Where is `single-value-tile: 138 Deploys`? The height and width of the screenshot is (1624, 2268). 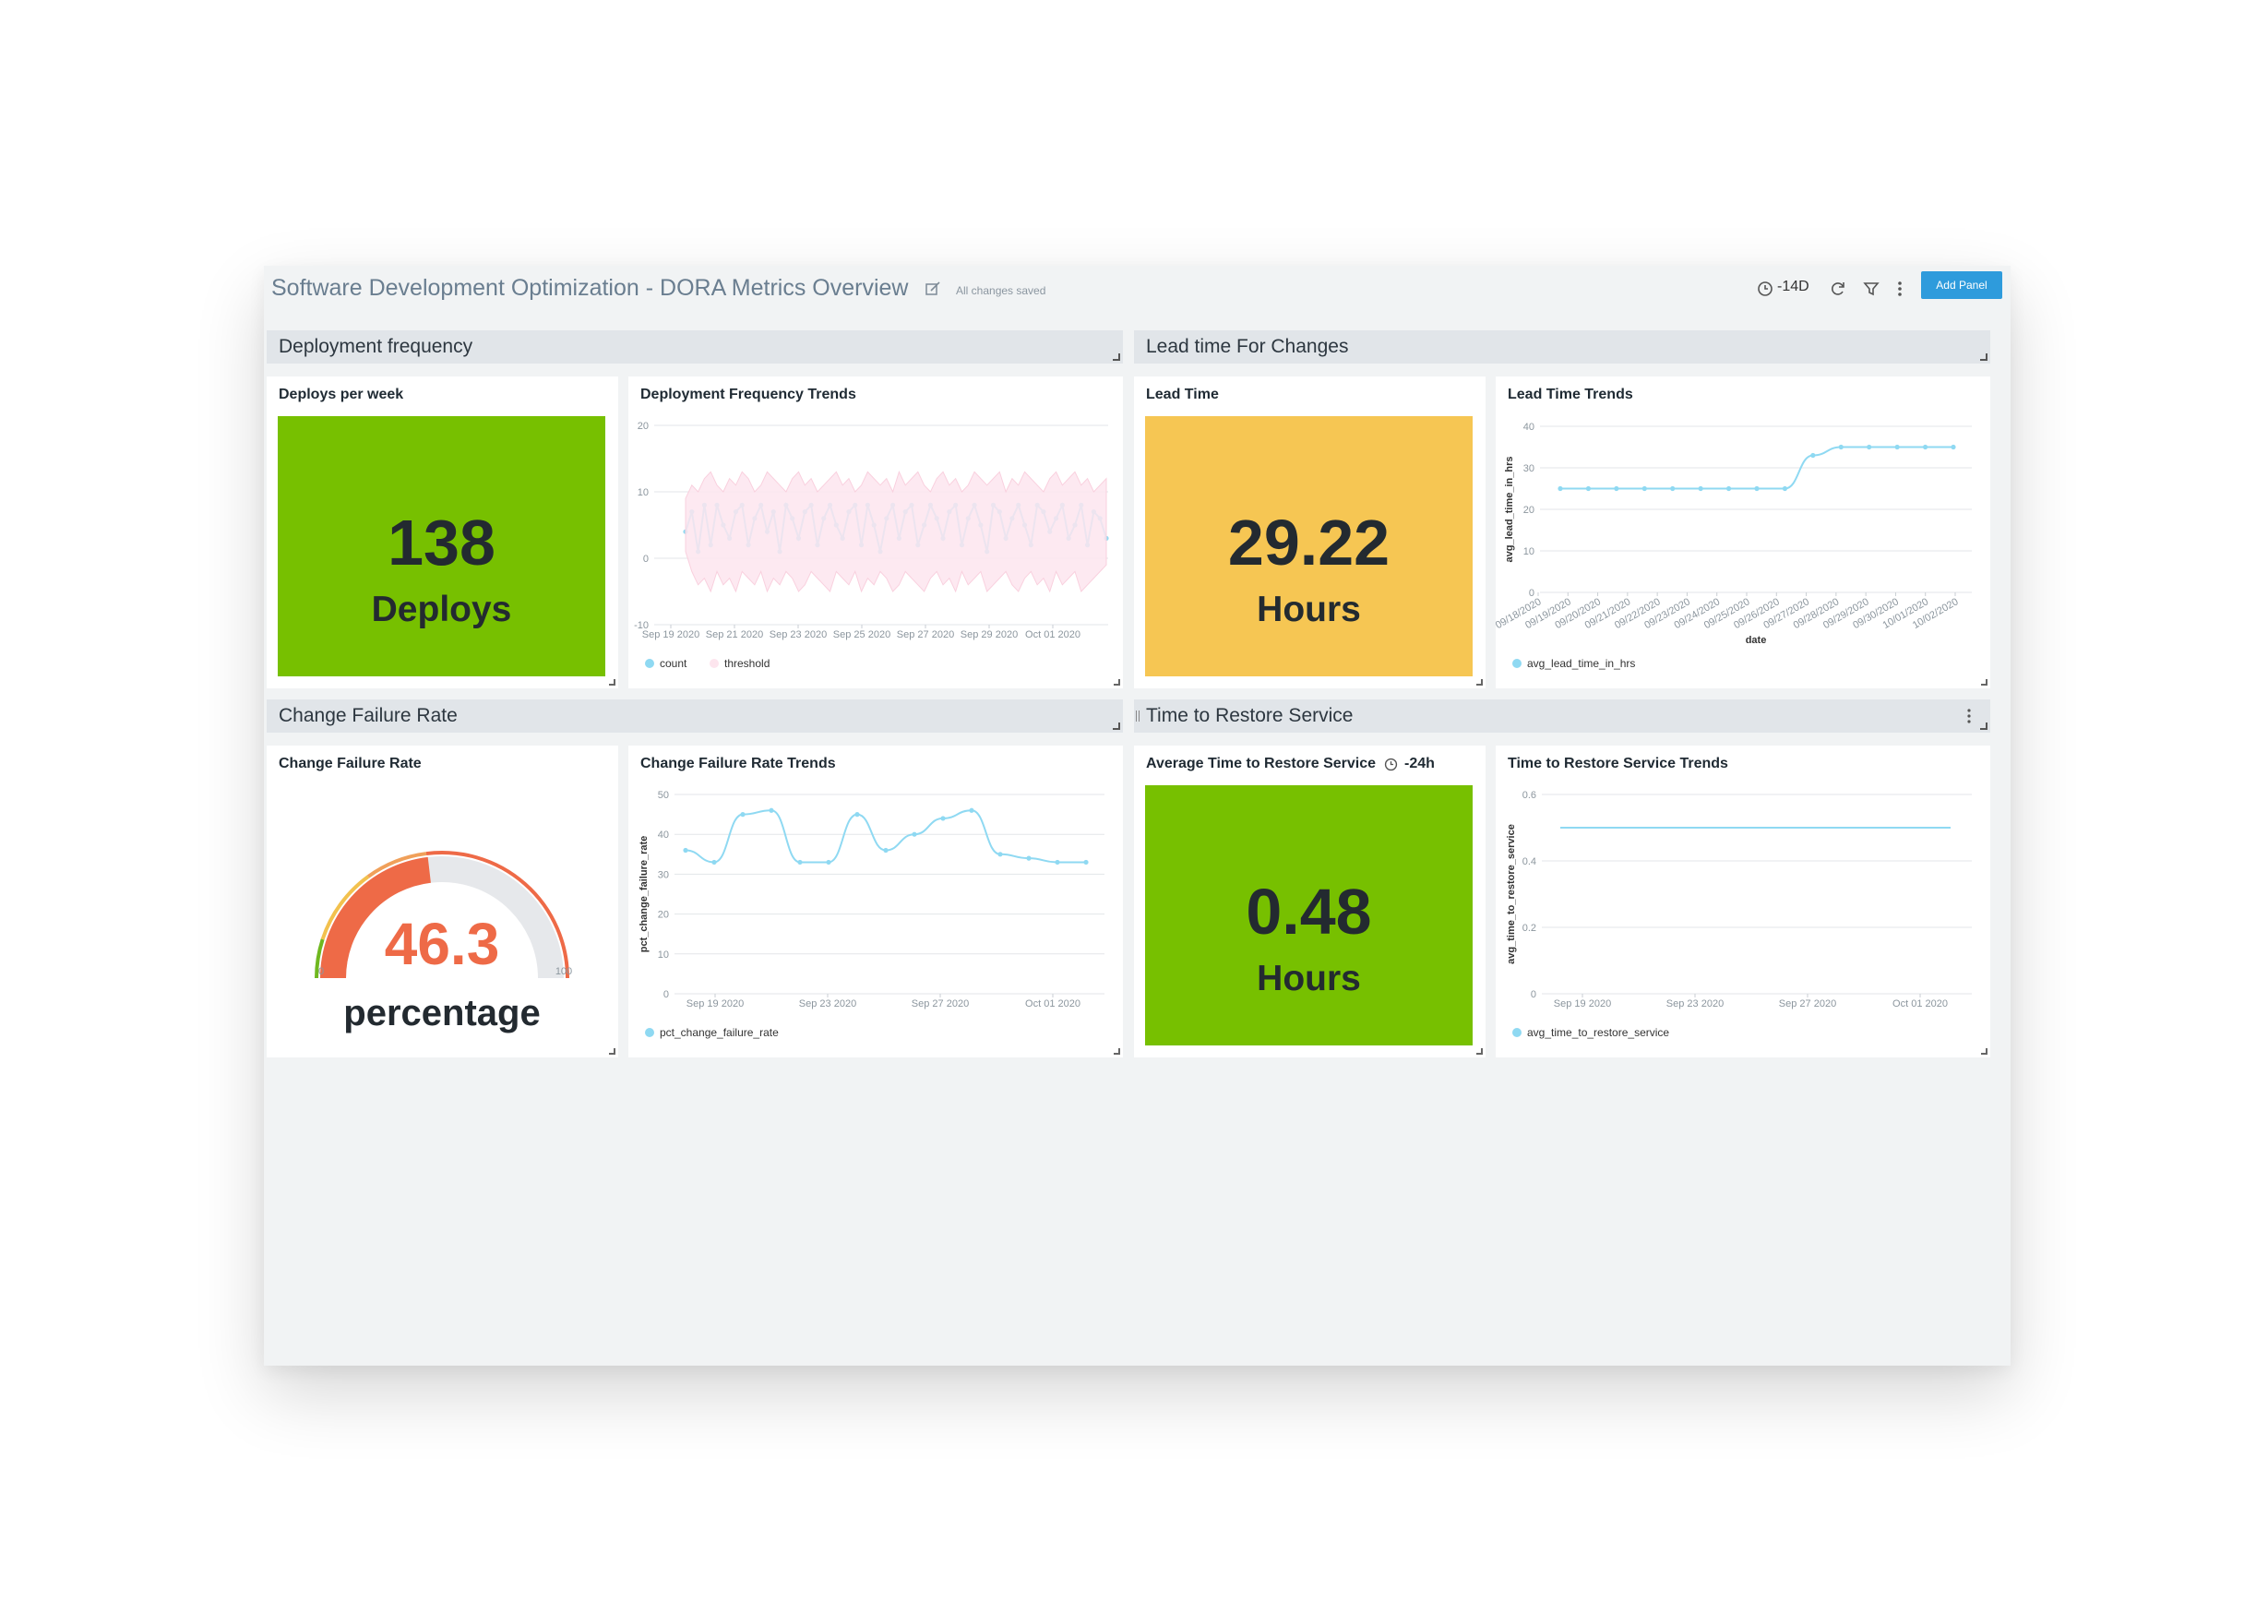
single-value-tile: 138 Deploys is located at coordinates (441, 546).